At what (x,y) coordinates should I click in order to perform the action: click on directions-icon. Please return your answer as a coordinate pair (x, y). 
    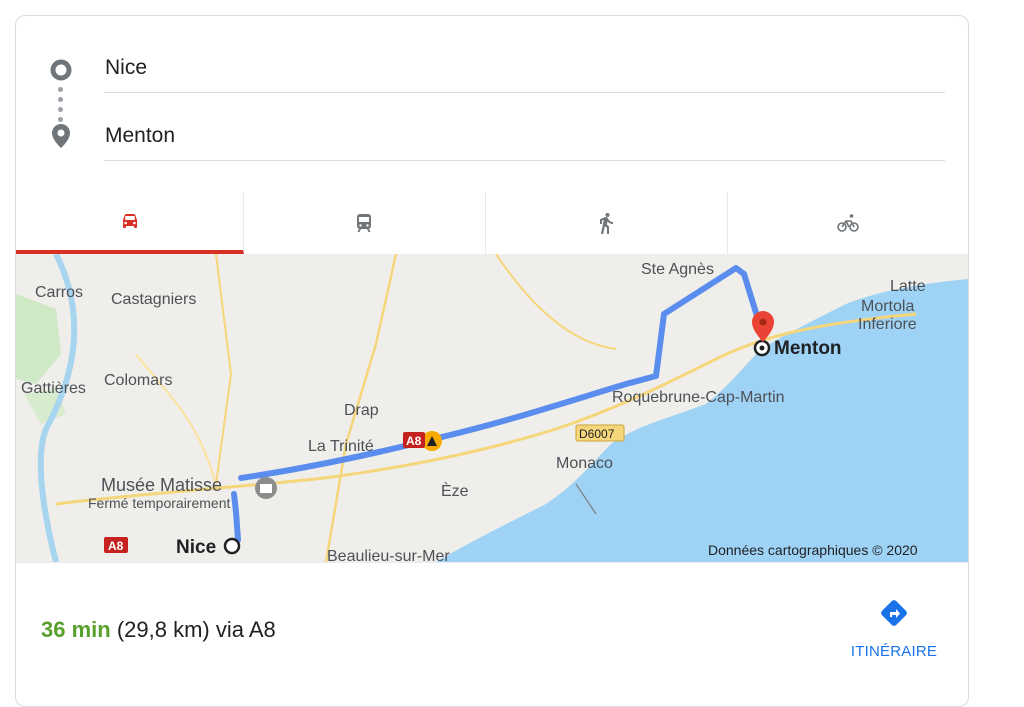
    Looking at the image, I should click on (894, 613).